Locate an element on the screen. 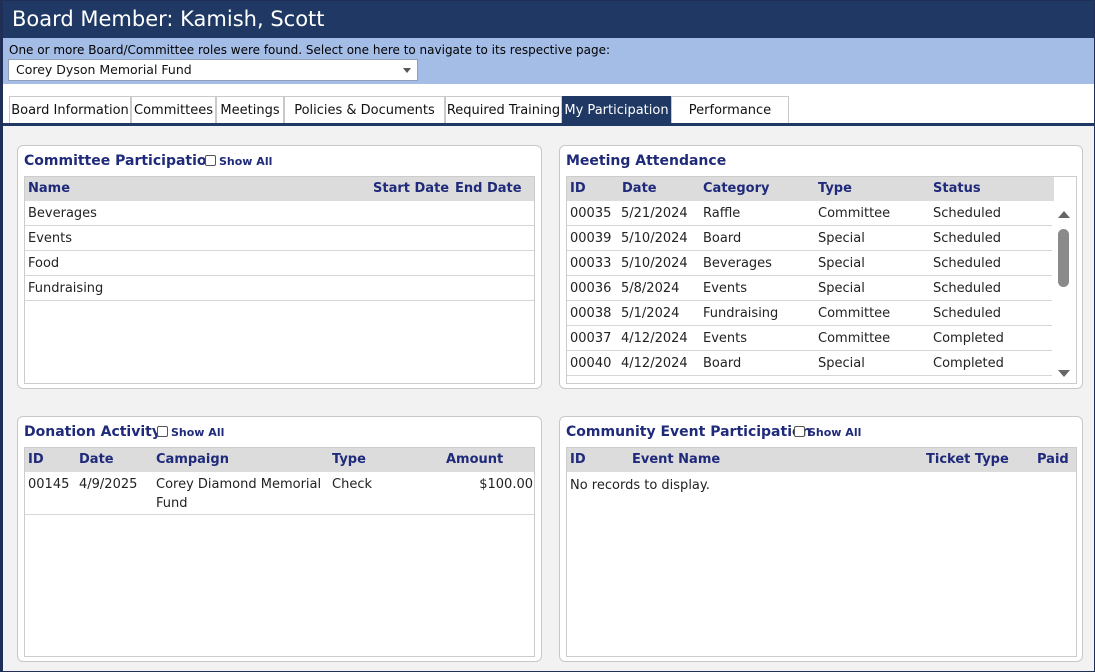  tab-policies-documents: Policies & Documents (2) is located at coordinates (364, 121).